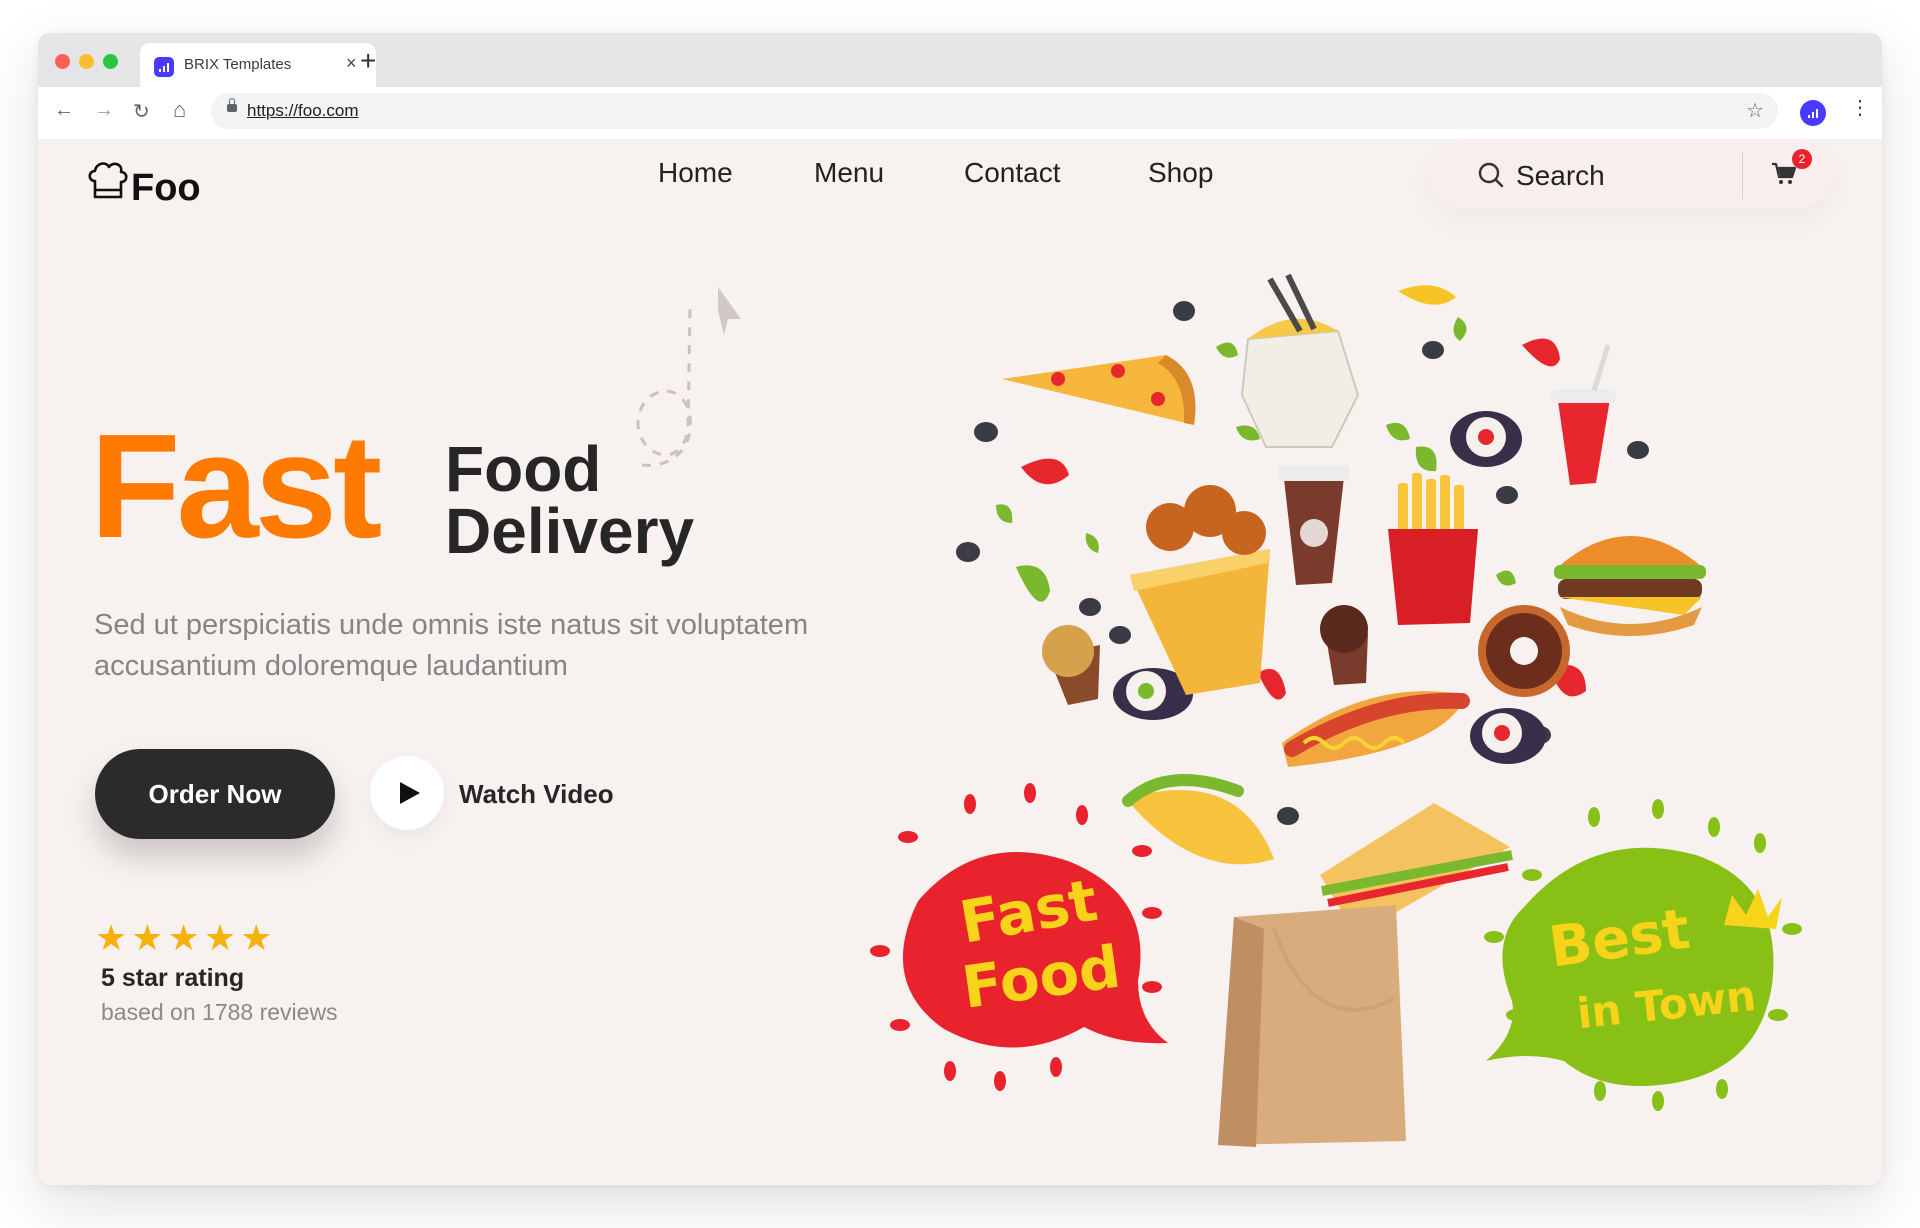 Image resolution: width=1920 pixels, height=1228 pixels. Describe the element at coordinates (303, 111) in the screenshot. I see `url-text: https://foo.com` at that location.